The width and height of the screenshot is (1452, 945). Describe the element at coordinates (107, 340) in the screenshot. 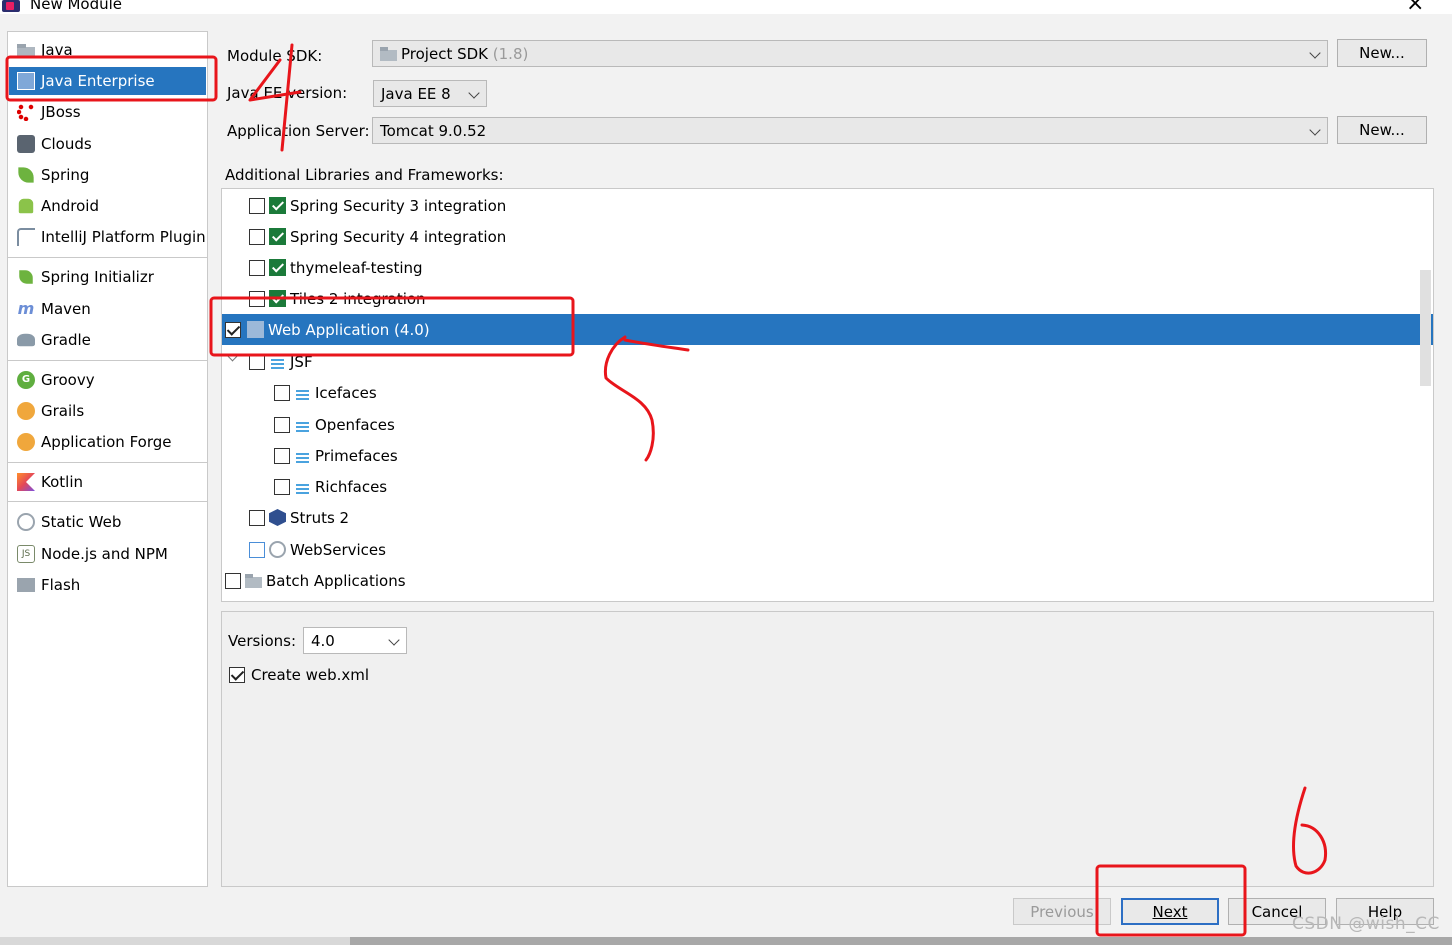

I see `sidebar-item-gradle: Gradle` at that location.